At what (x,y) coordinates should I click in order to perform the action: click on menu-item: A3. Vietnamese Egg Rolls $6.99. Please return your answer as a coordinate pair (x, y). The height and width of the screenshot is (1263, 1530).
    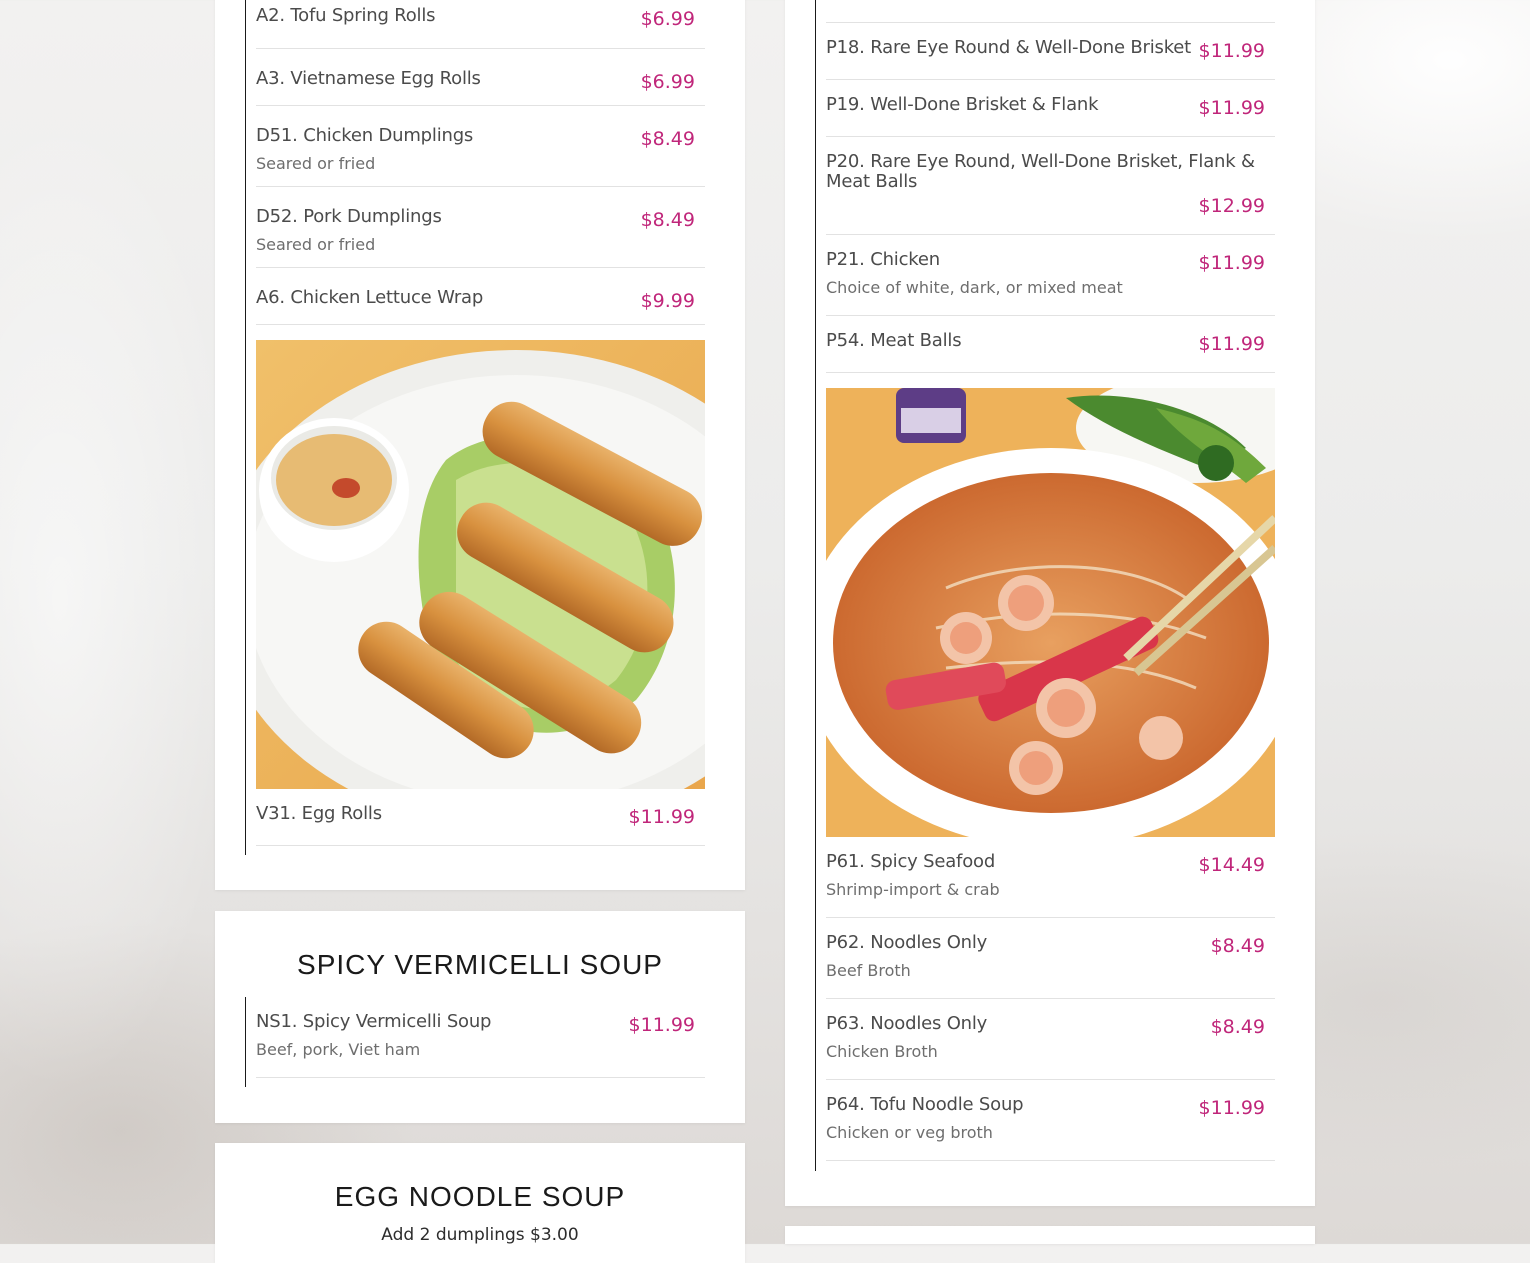
    Looking at the image, I should click on (480, 77).